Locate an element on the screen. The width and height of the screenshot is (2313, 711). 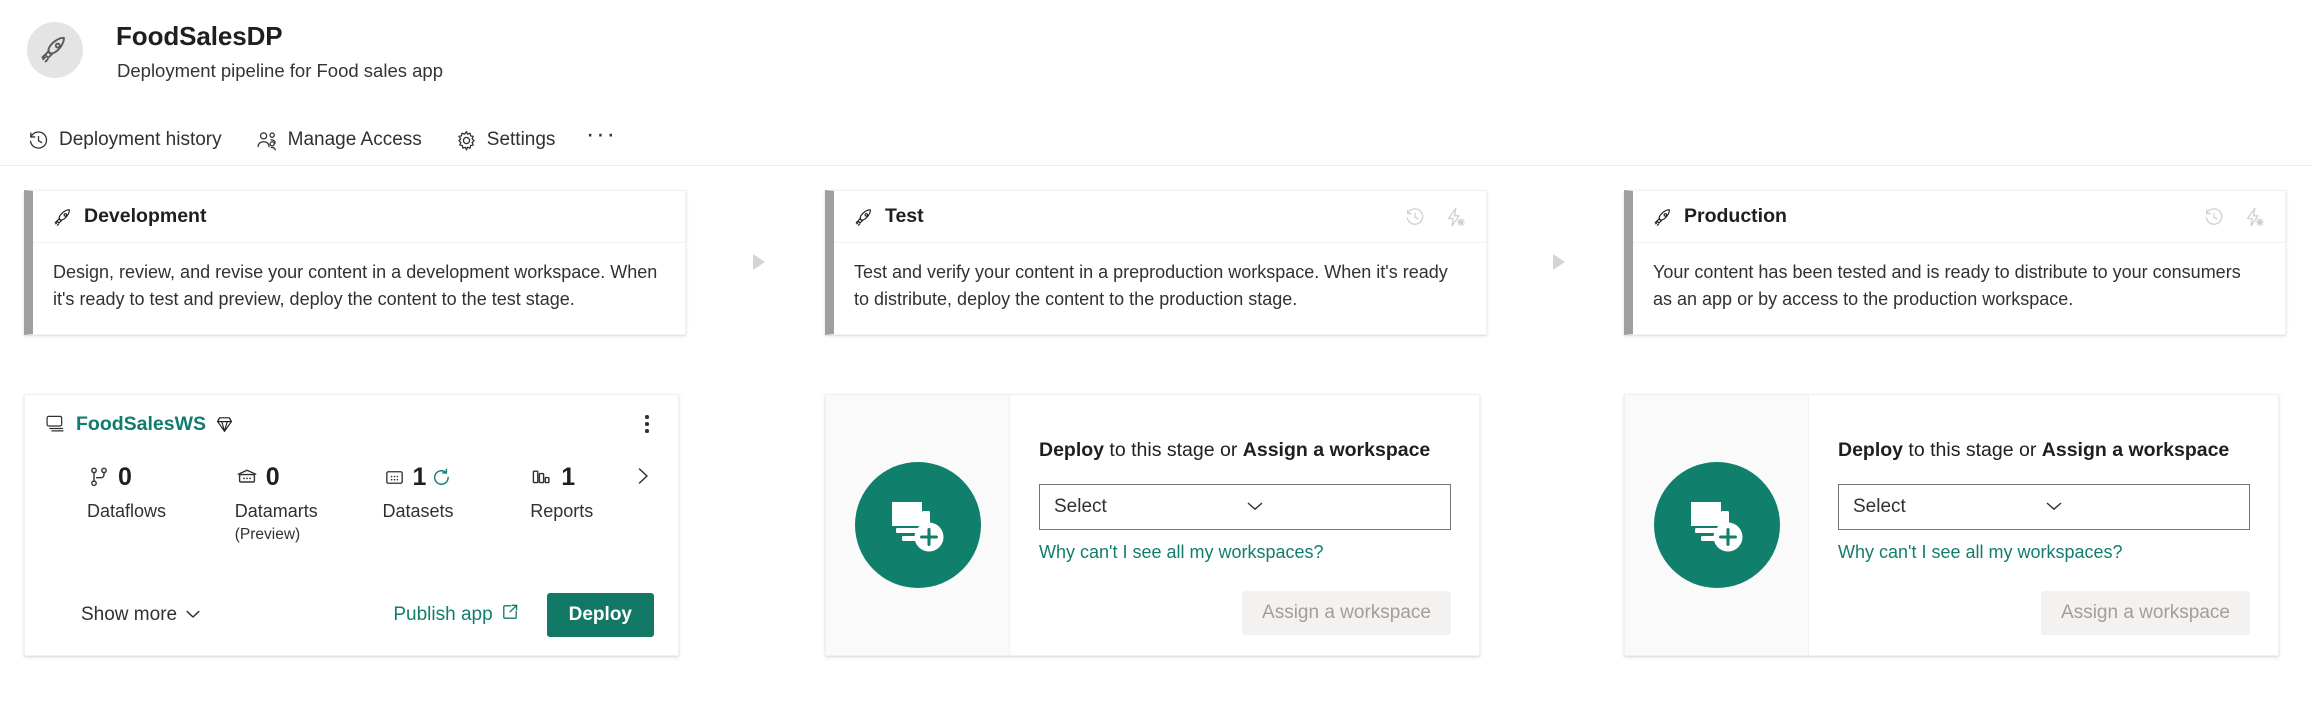
deploy-button: Deploy is located at coordinates (600, 615).